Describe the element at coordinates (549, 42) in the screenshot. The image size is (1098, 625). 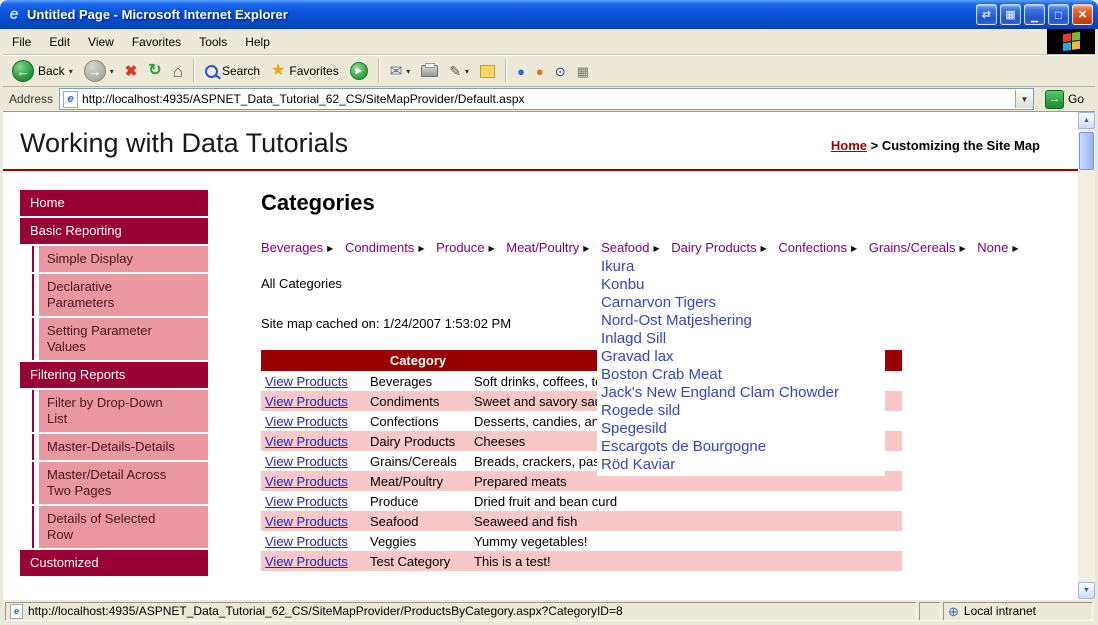
I see `menu-bar: File Edit View Favorites Tools Help` at that location.